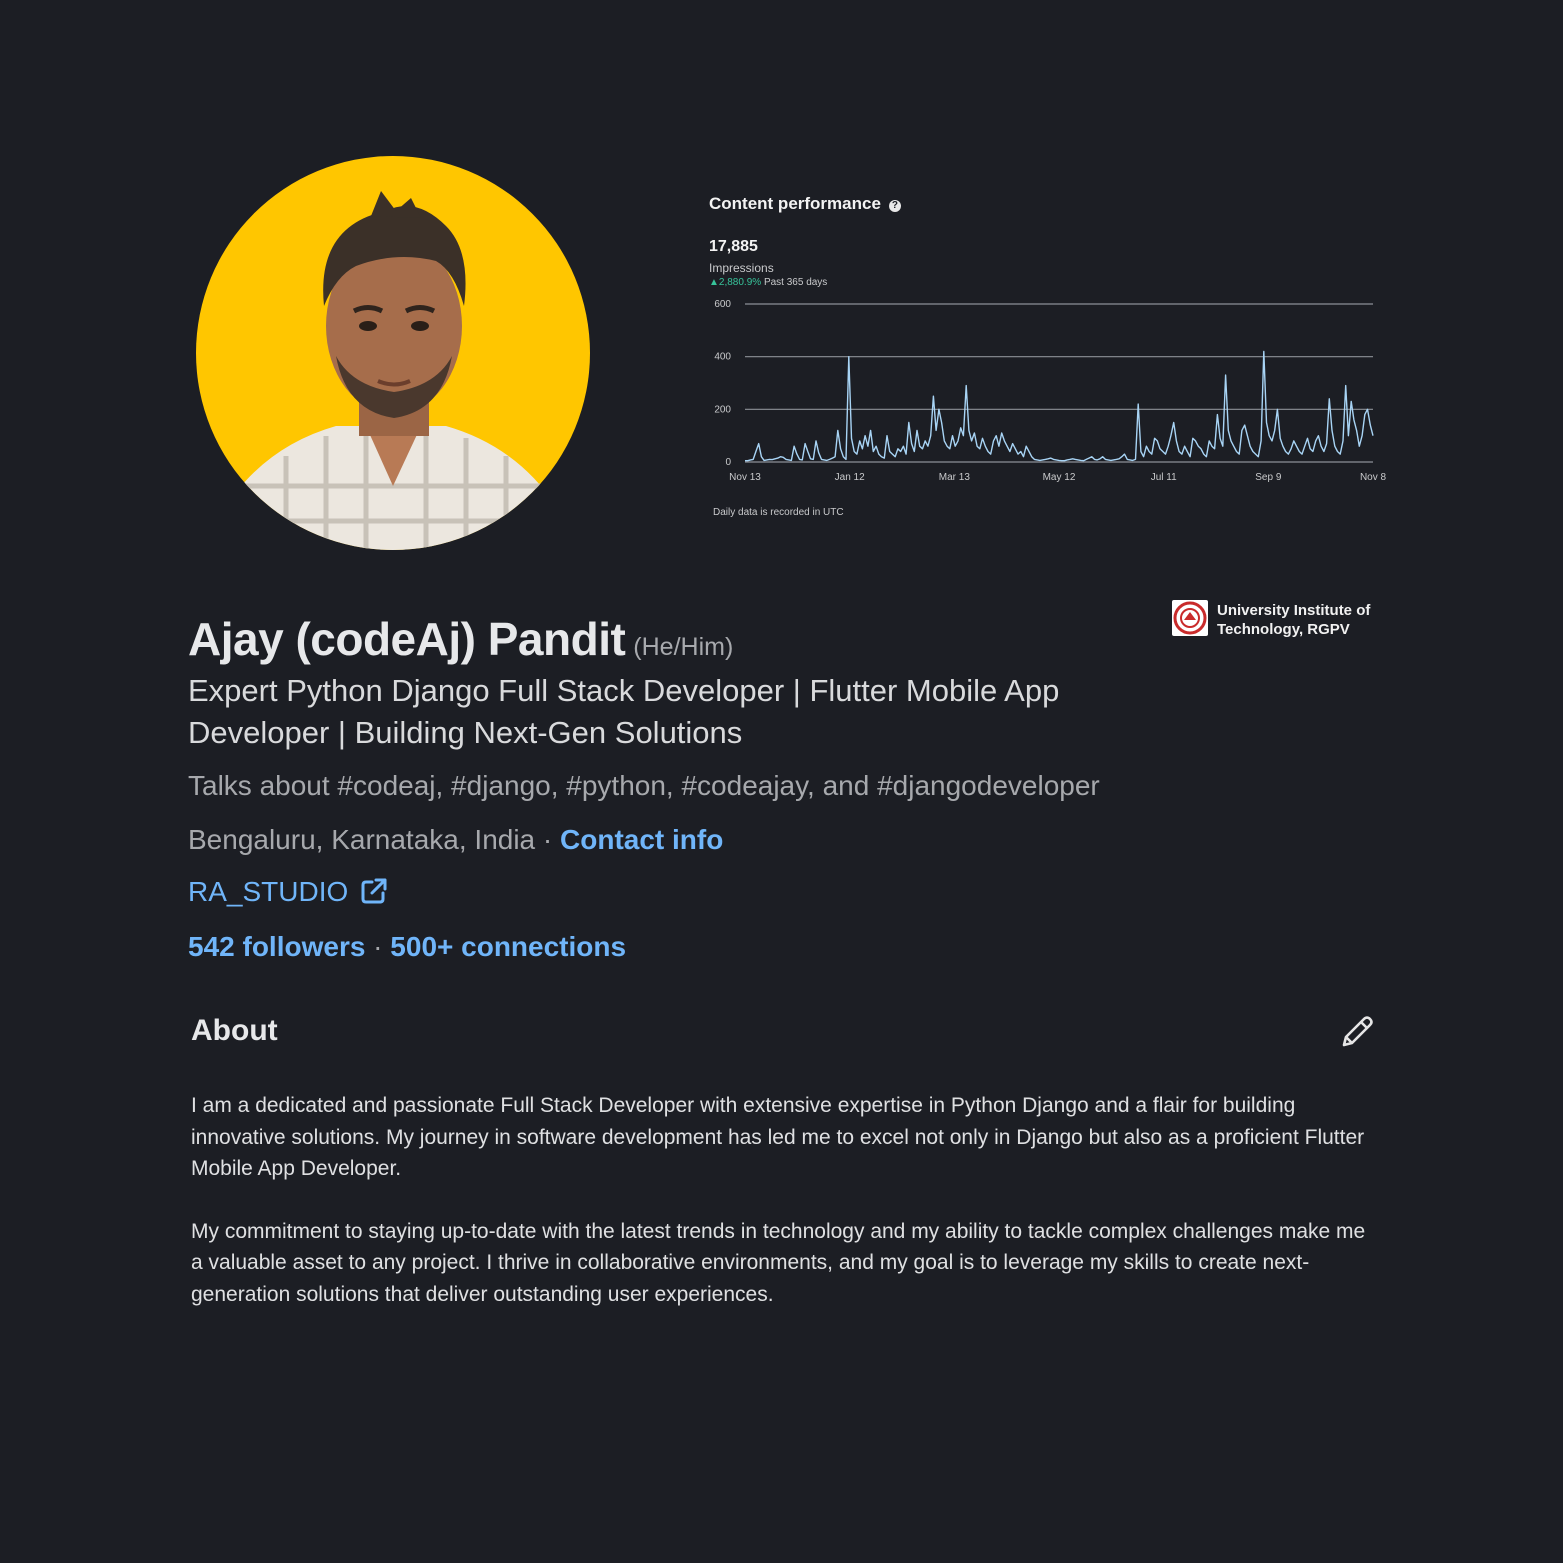  I want to click on change-period: Past 365 days, so click(795, 282).